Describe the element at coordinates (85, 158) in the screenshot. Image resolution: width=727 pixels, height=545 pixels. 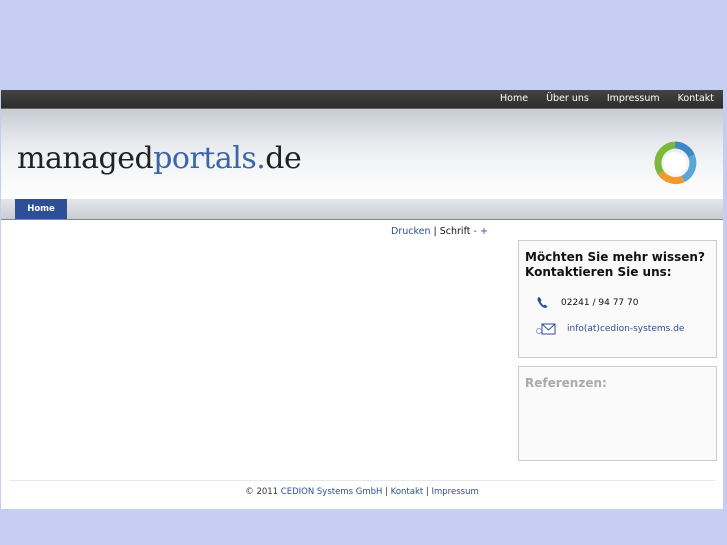
I see `logo-part-managed: managed` at that location.